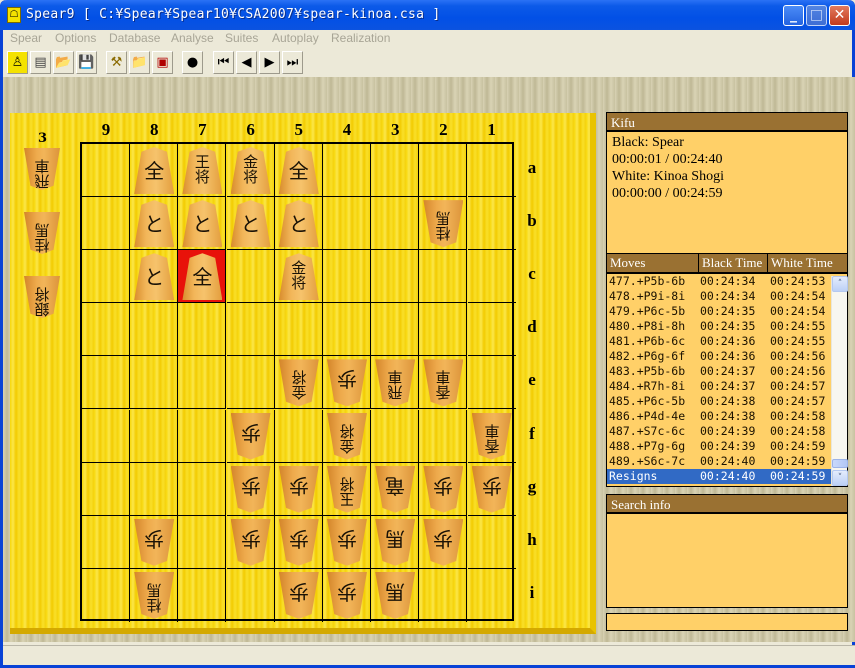  I want to click on square-9c, so click(106, 277).